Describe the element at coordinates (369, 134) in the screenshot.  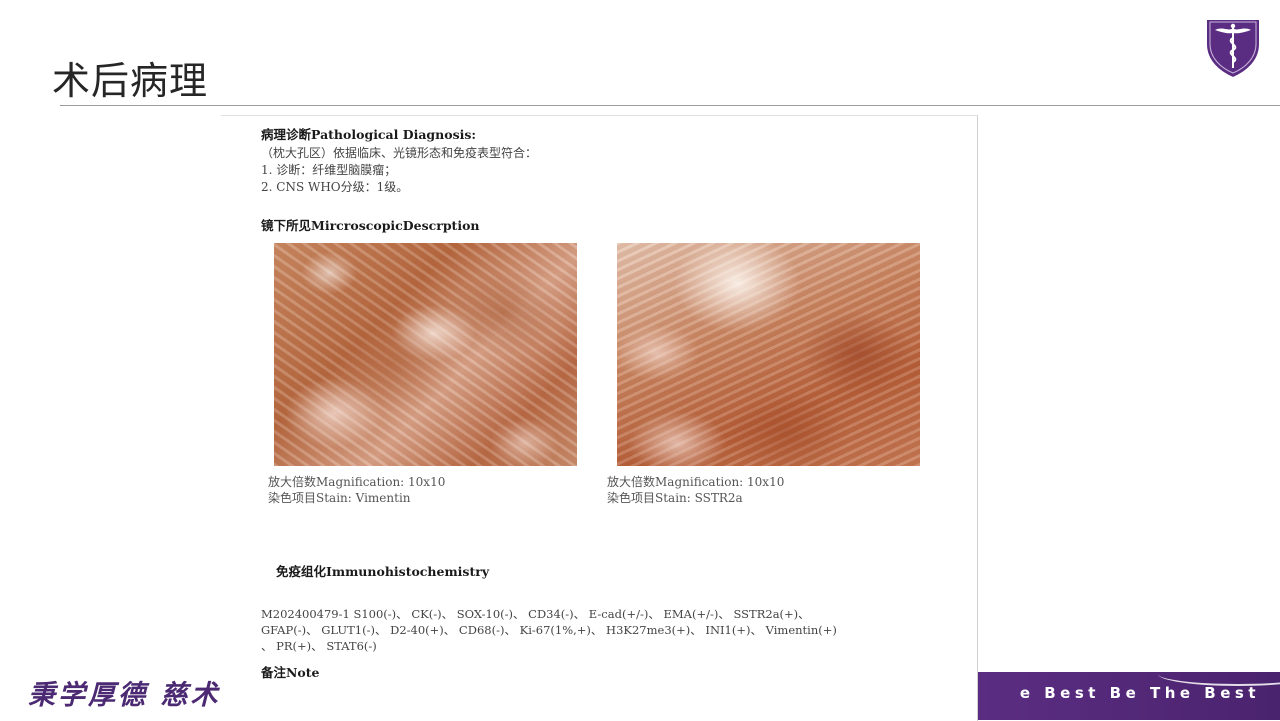
I see `diagnosis-heading: 病理诊断Pathological Diagnosis:` at that location.